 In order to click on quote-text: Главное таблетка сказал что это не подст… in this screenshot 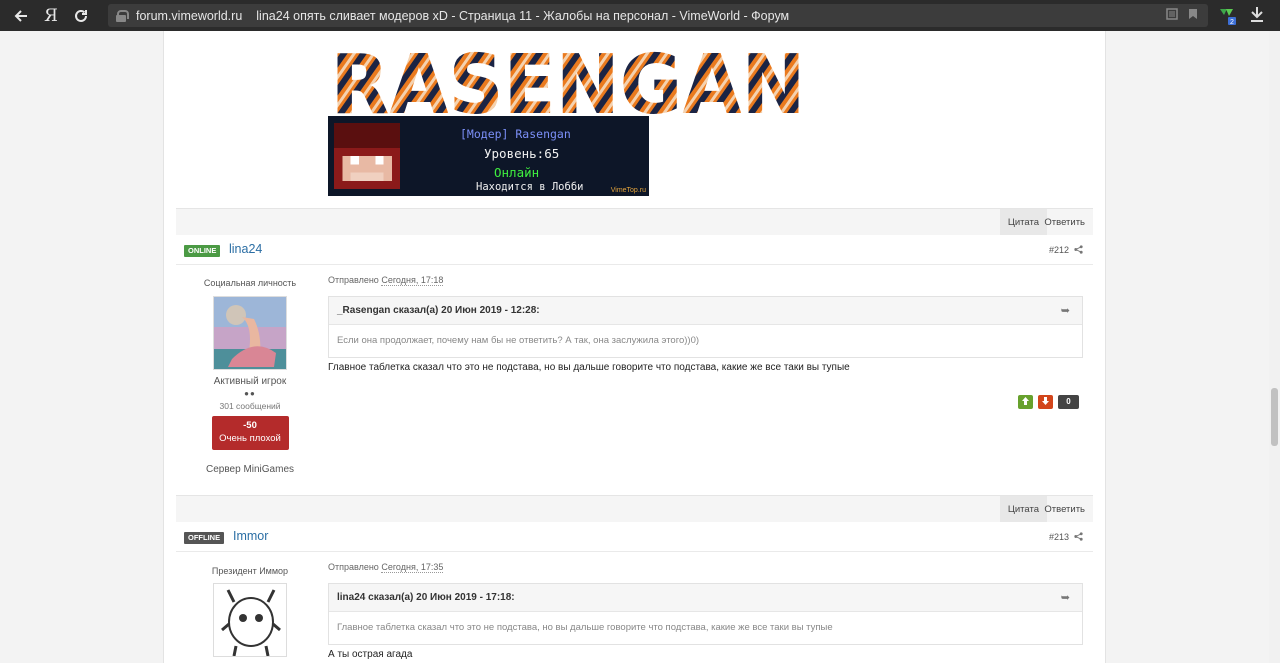, I will do `click(705, 628)`.